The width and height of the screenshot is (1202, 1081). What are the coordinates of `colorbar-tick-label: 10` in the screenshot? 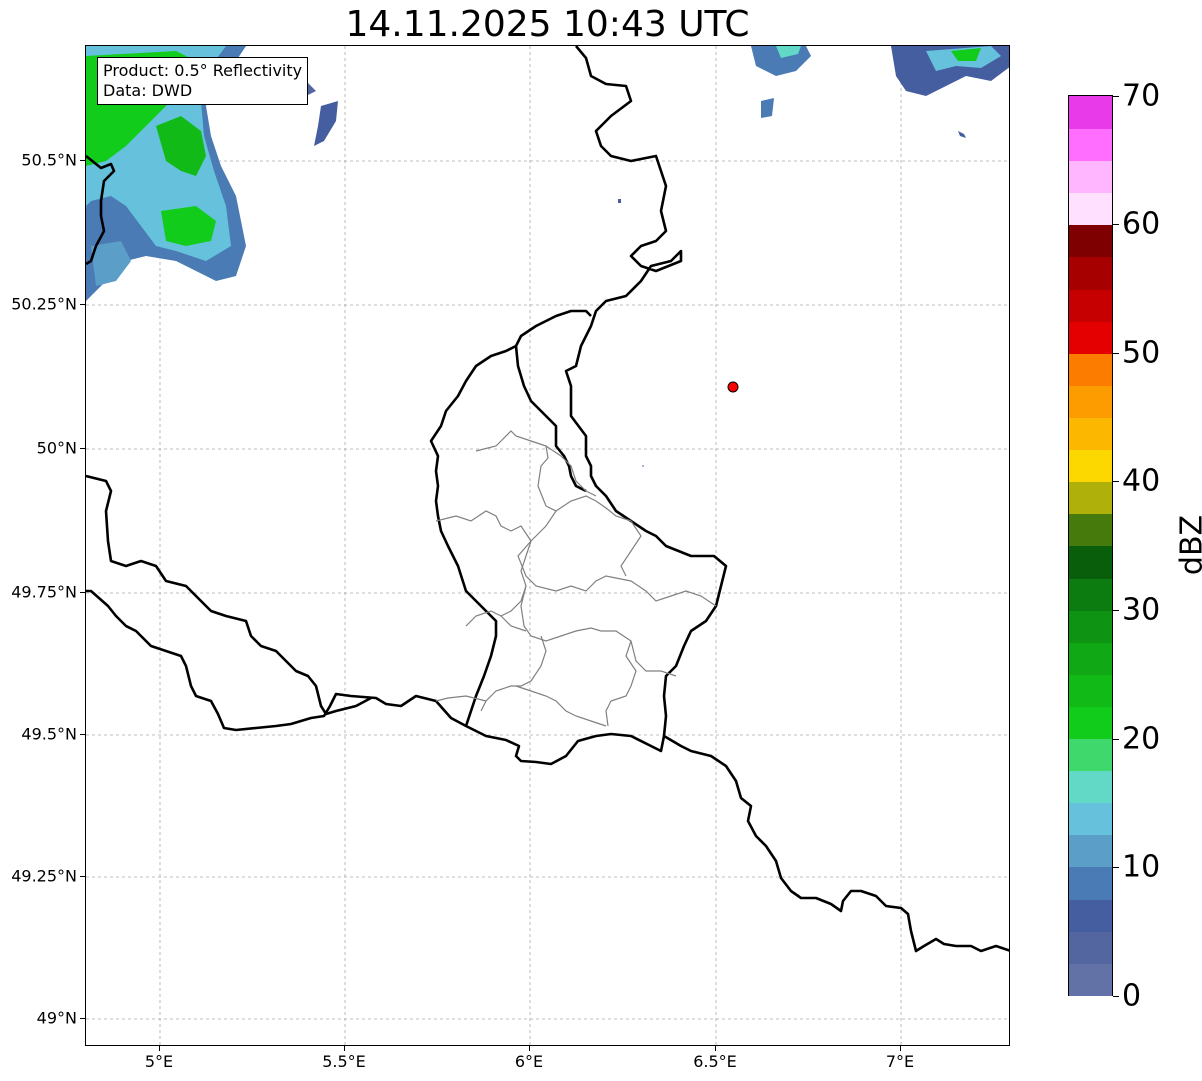 It's located at (1141, 867).